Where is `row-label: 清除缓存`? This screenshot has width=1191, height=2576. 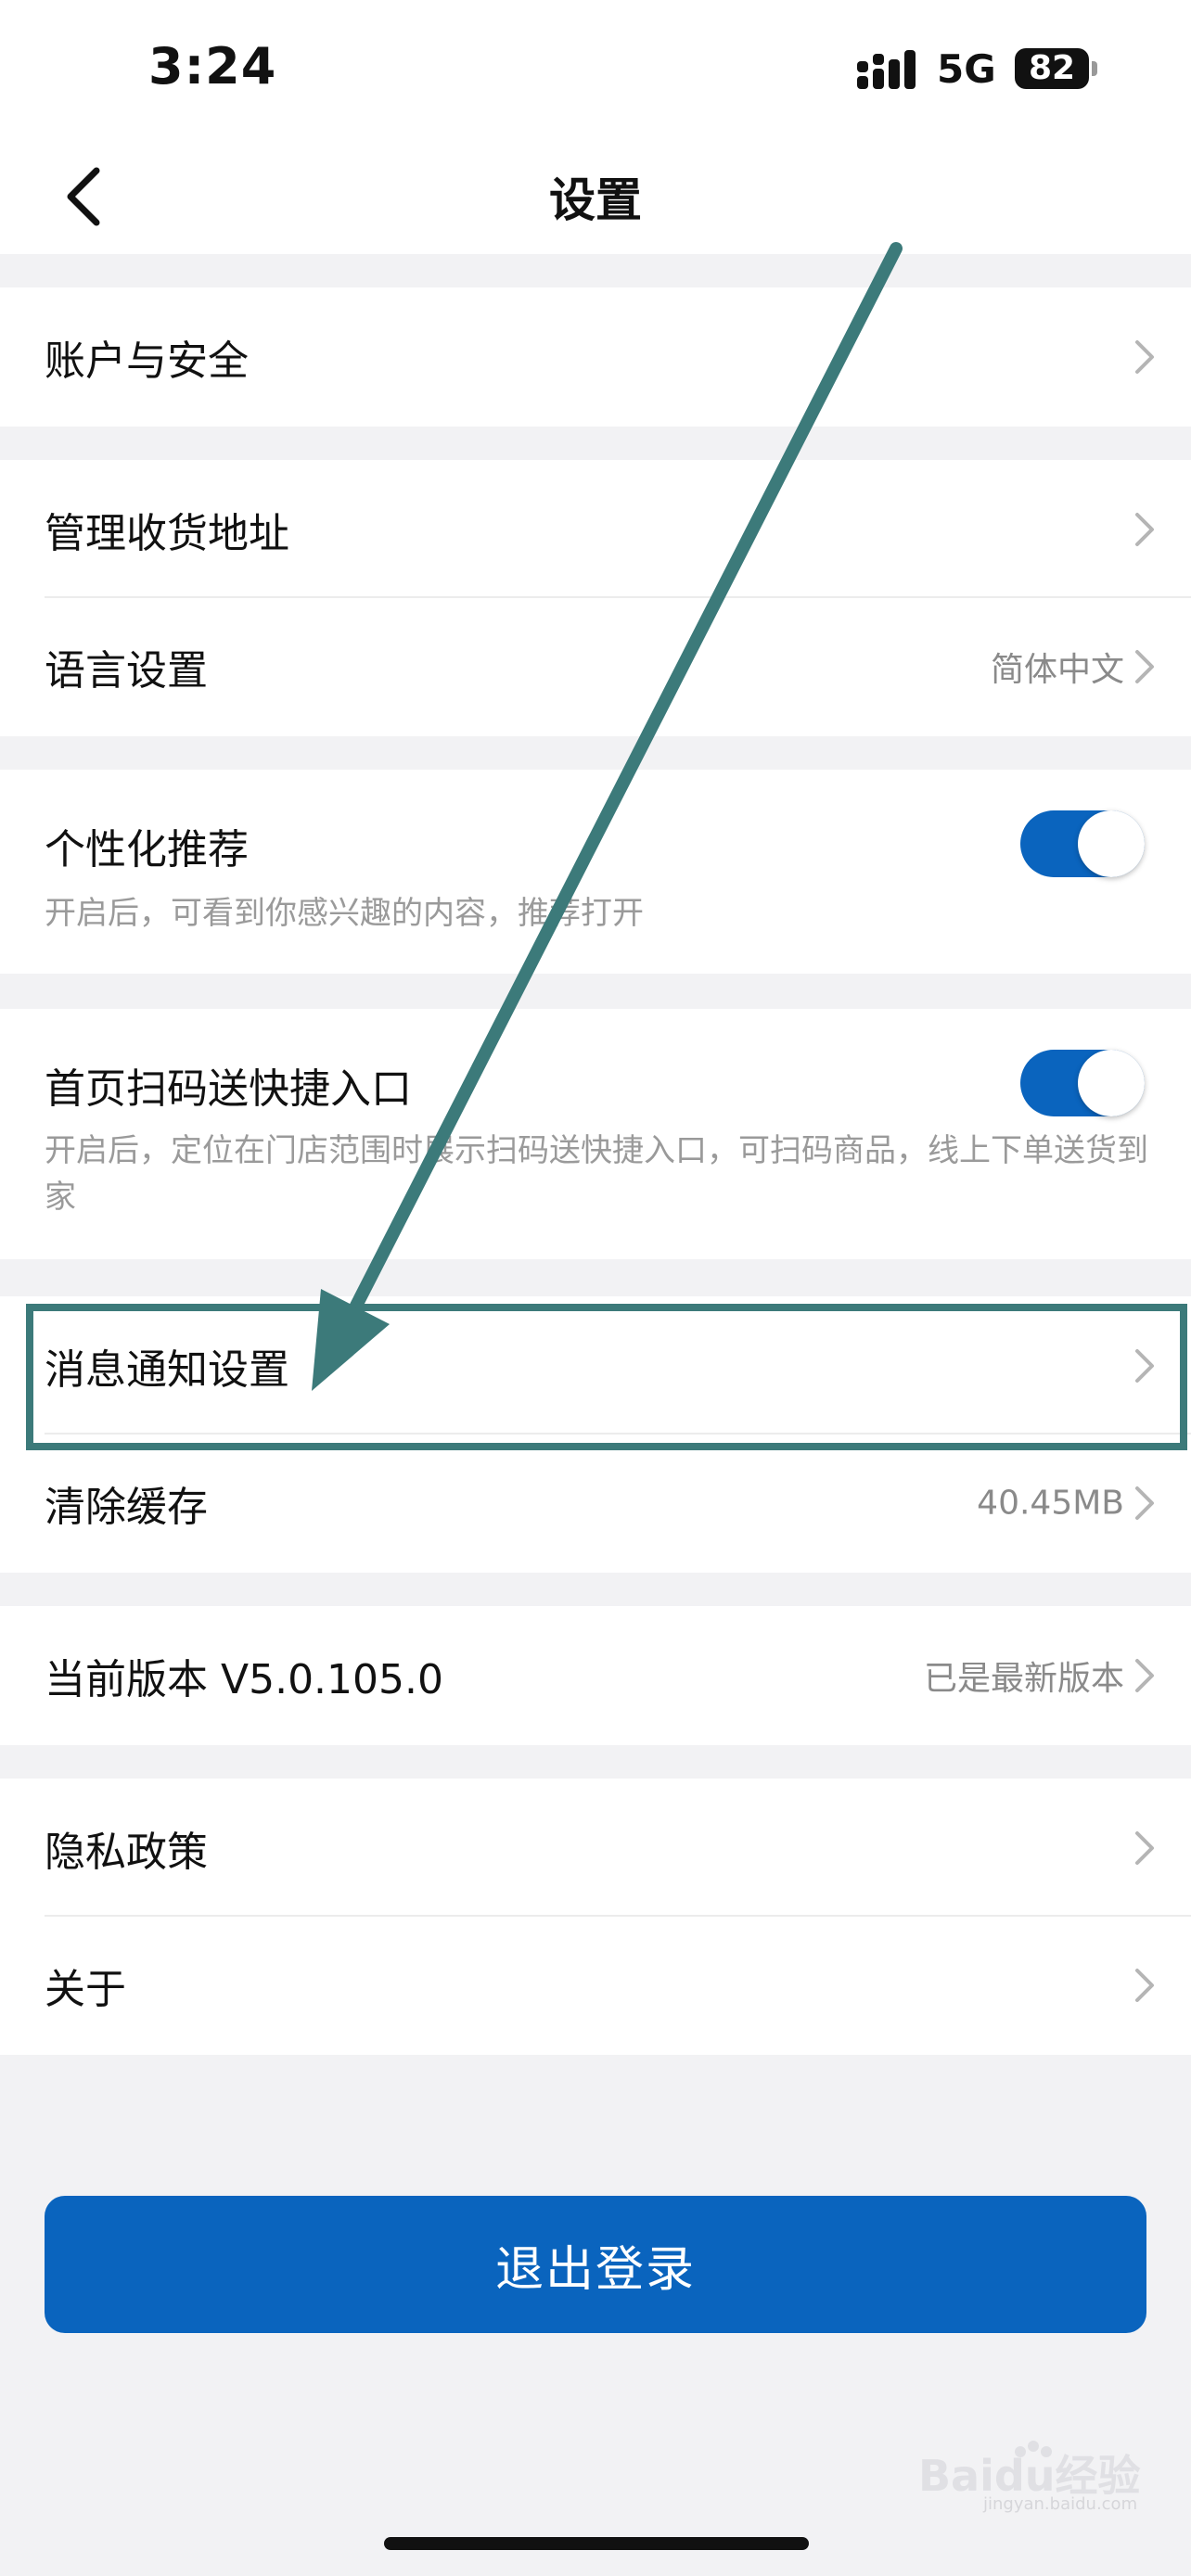 row-label: 清除缓存 is located at coordinates (127, 1507).